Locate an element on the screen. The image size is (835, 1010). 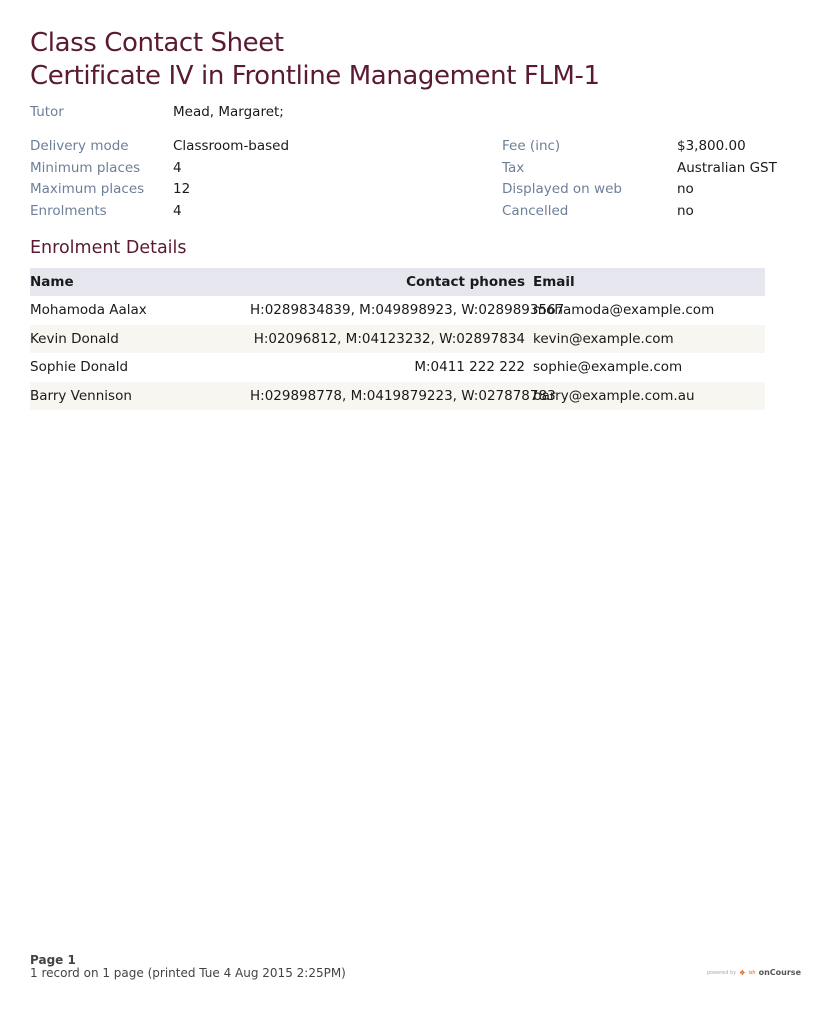
ish-logo-icon: ❖ is located at coordinates (742, 972).